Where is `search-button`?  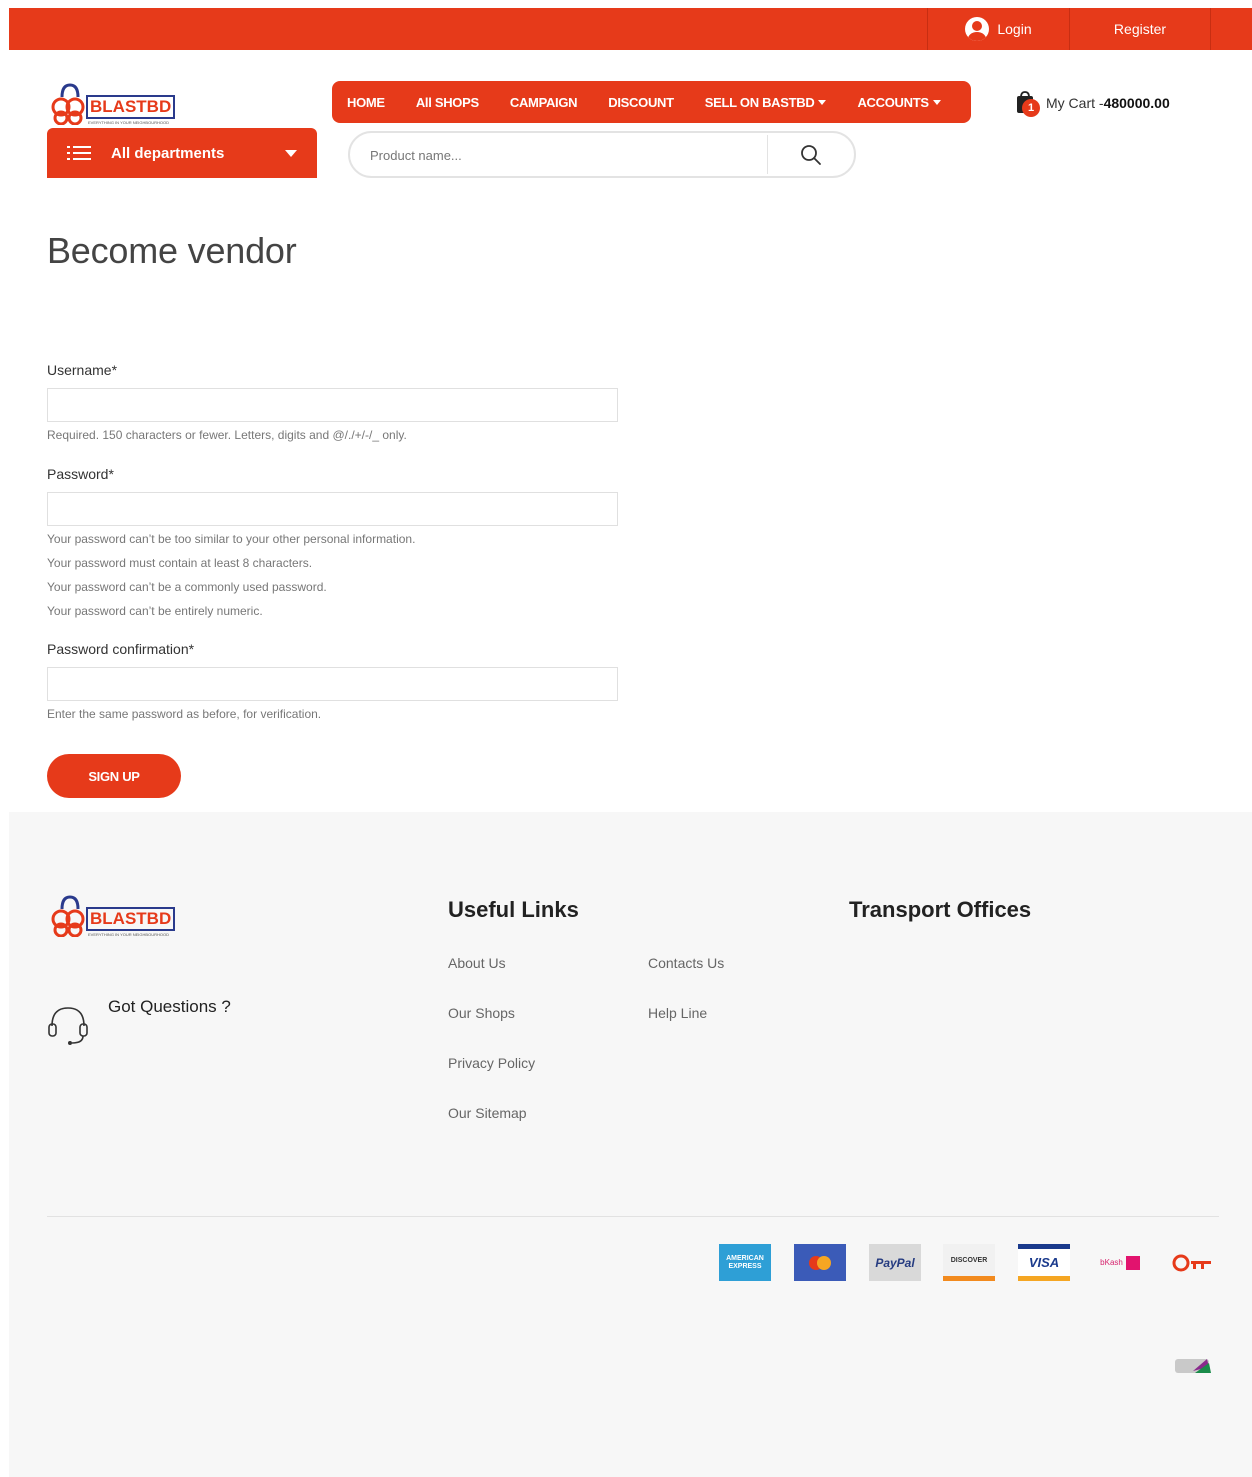 search-button is located at coordinates (811, 155).